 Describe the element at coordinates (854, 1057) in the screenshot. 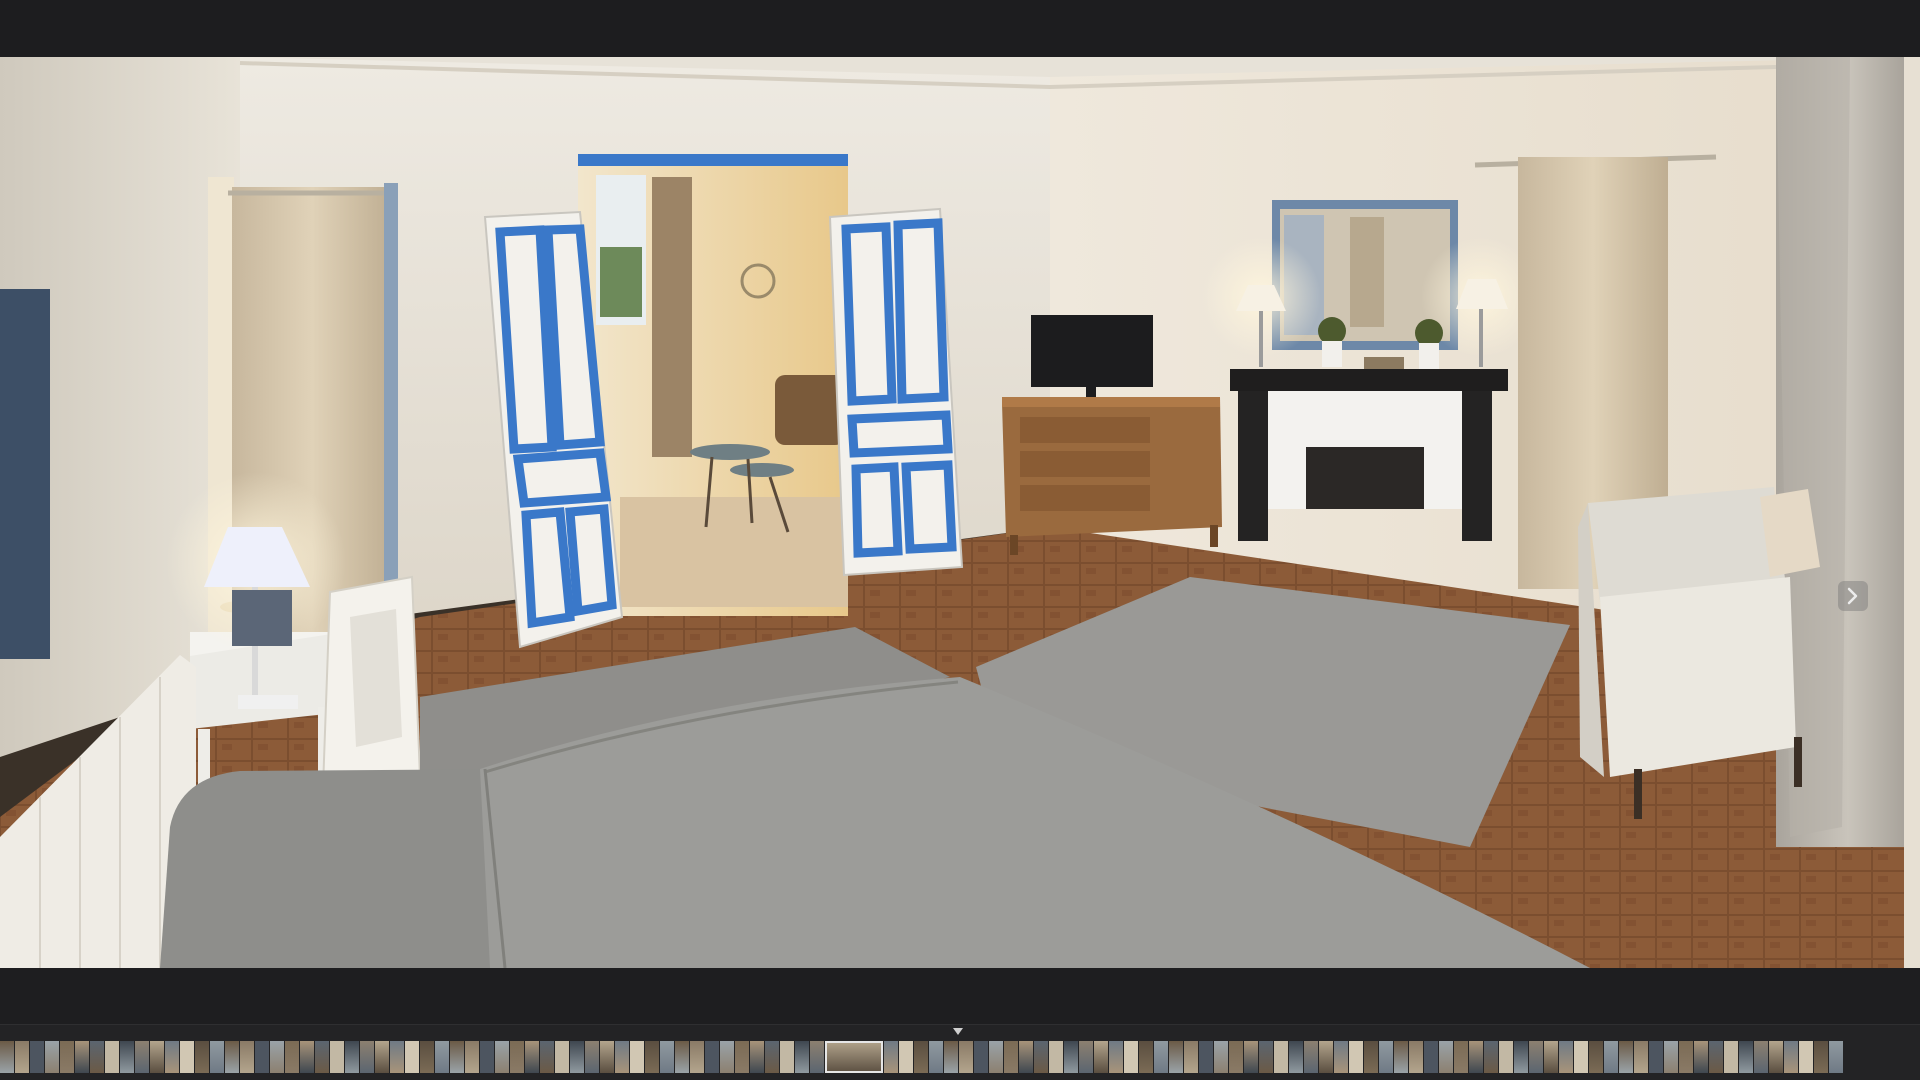

I see `thumbnail-selected` at that location.